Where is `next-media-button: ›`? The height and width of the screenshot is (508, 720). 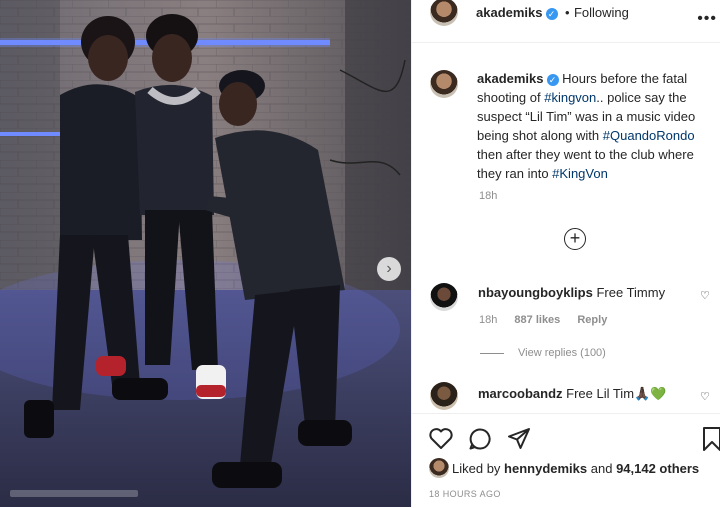 next-media-button: › is located at coordinates (389, 269).